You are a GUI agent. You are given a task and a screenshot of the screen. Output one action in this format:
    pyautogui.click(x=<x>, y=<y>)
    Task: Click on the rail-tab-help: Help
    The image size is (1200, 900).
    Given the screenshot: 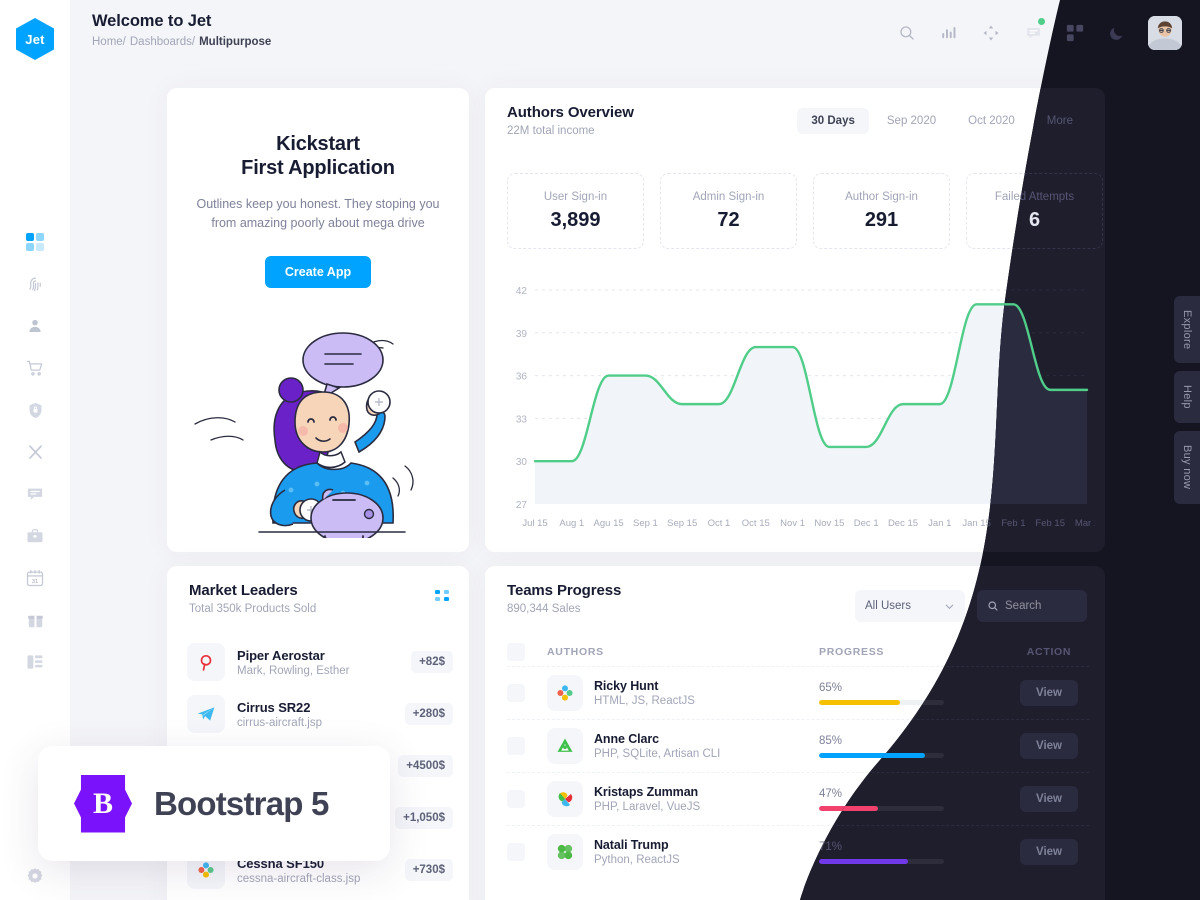 What is the action you would take?
    pyautogui.click(x=1187, y=397)
    